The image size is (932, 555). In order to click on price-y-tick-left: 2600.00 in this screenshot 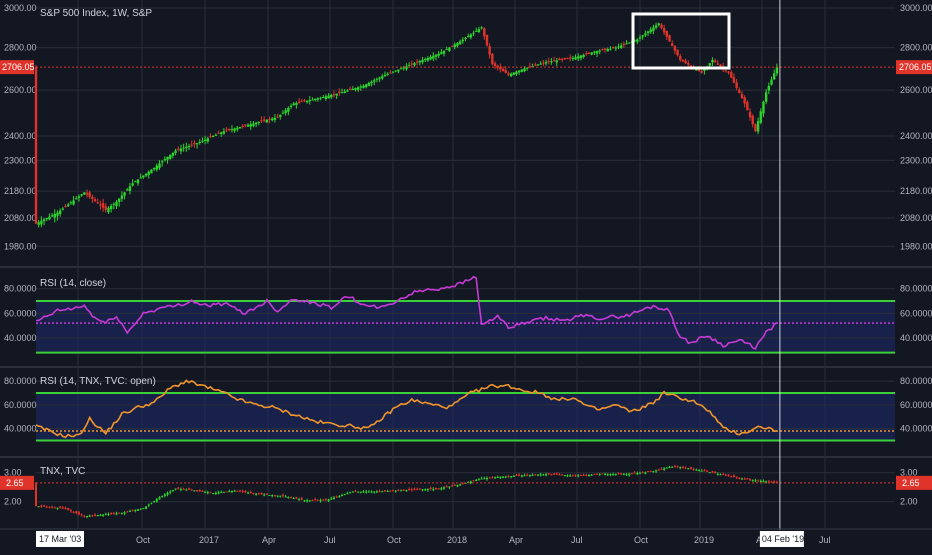, I will do `click(20, 90)`.